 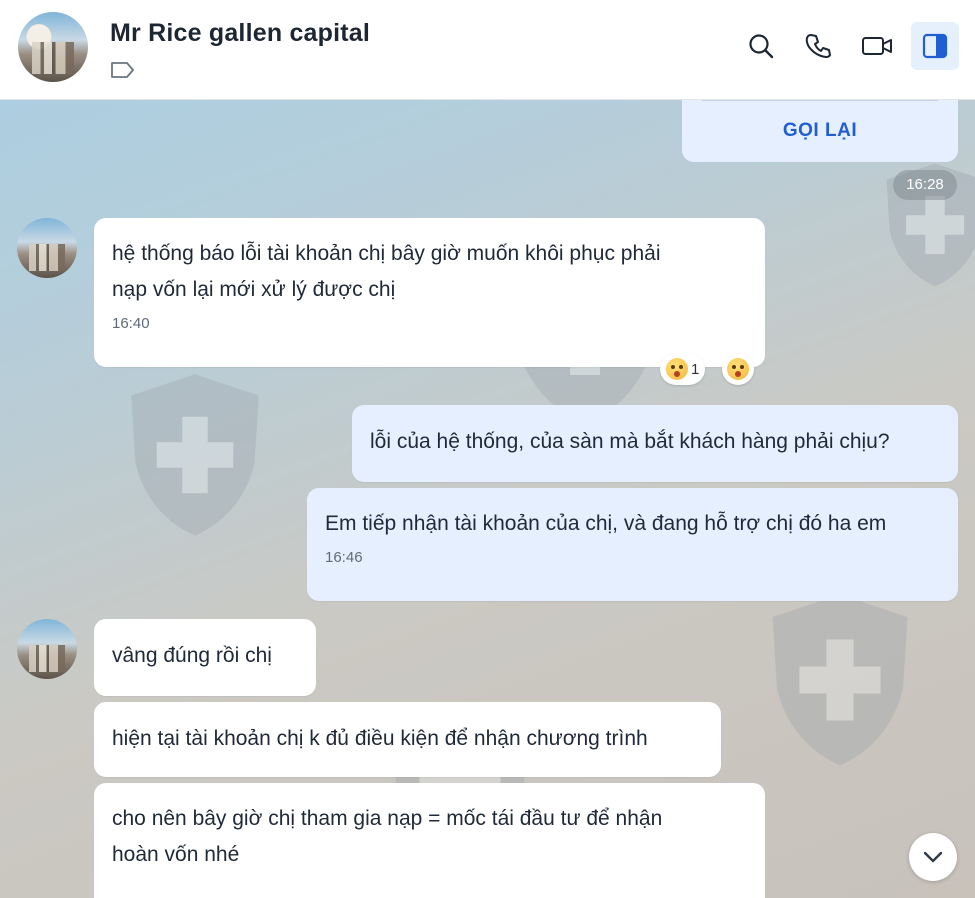 I want to click on message-time: 16:46, so click(x=344, y=557).